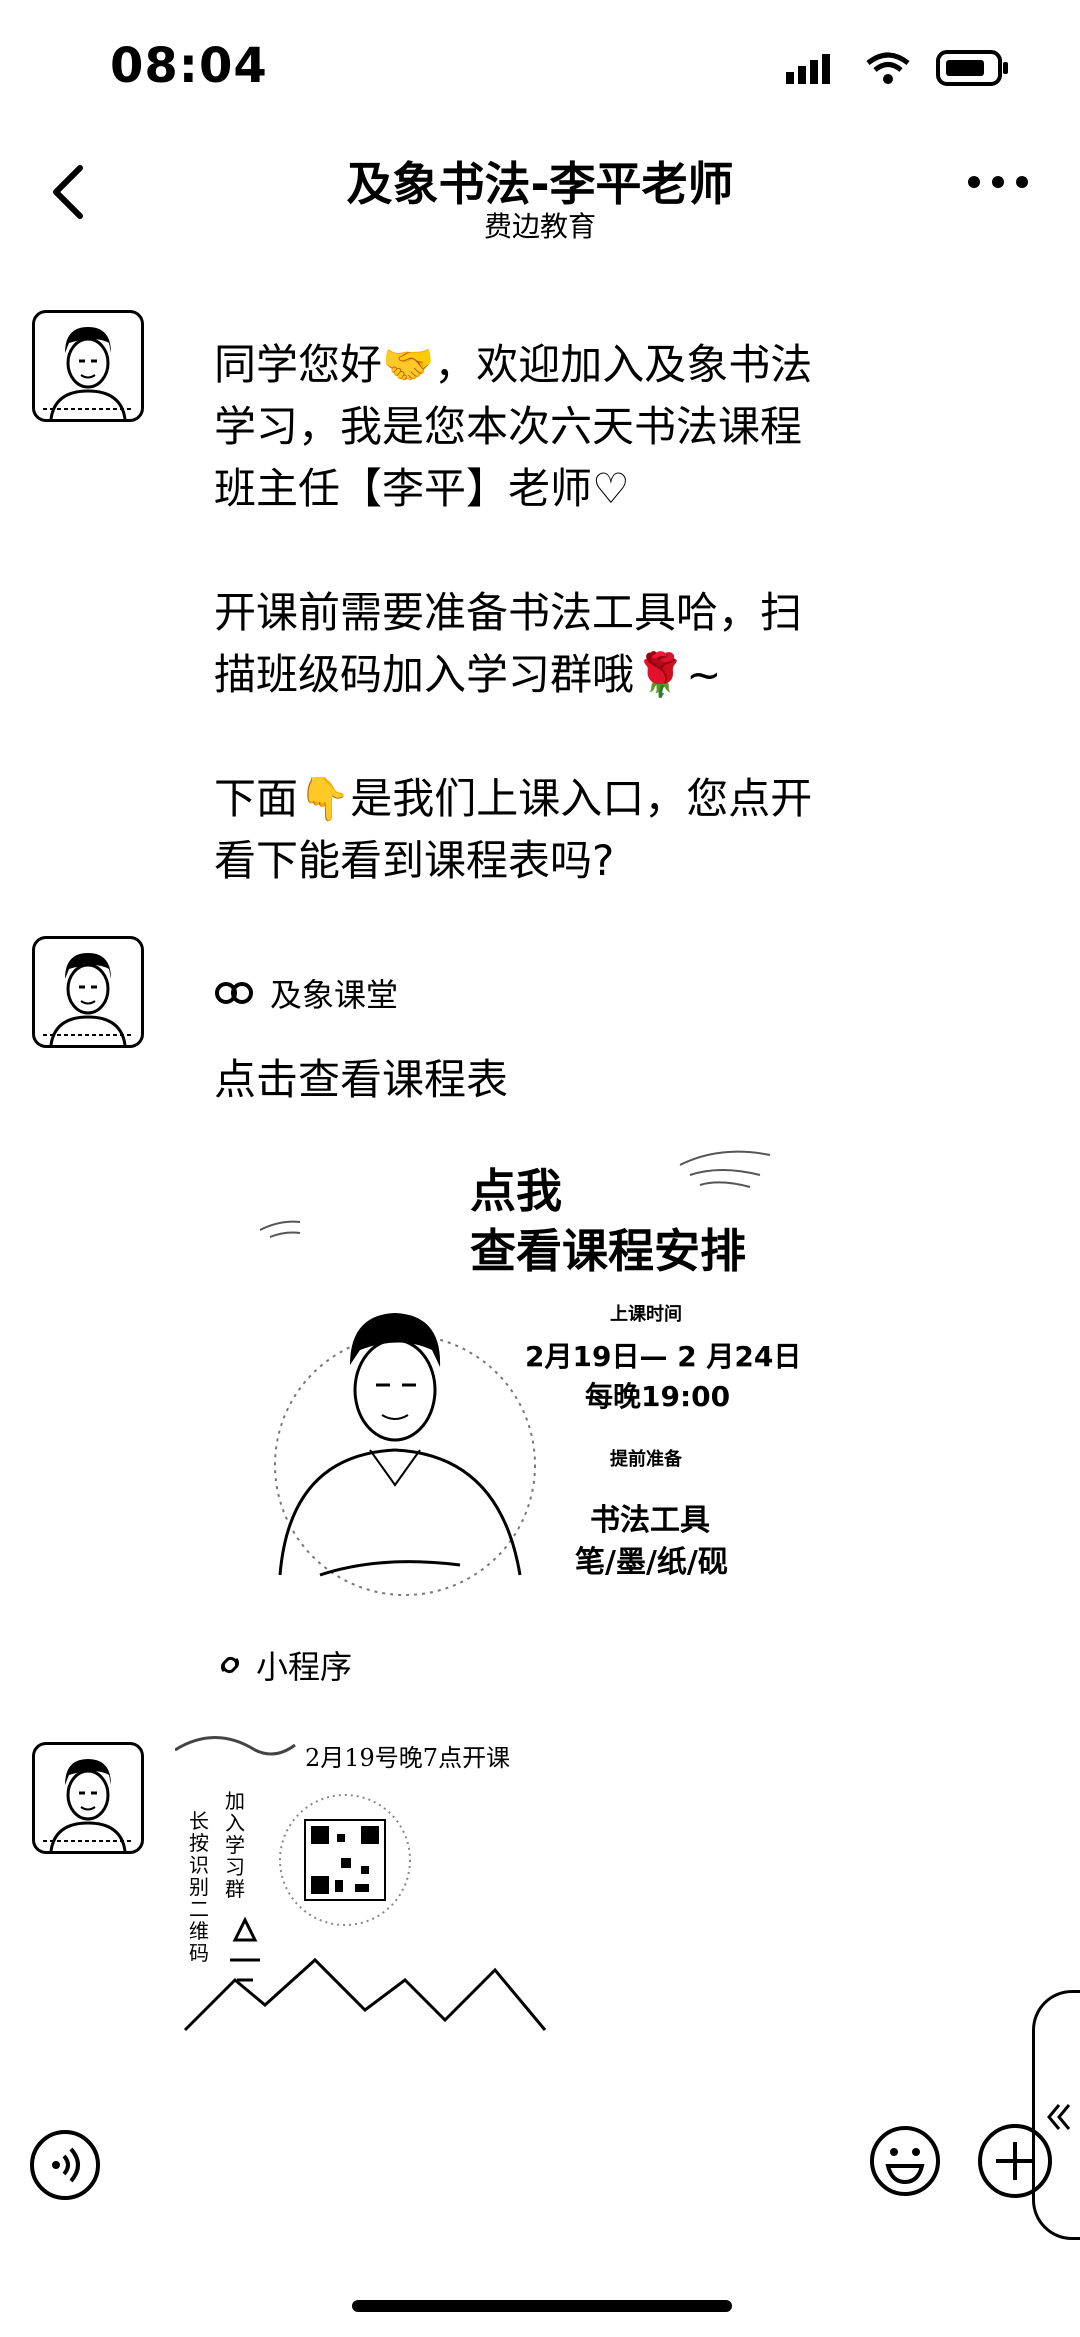 The height and width of the screenshot is (2337, 1080). I want to click on card-nightly: 每晚19:00, so click(658, 1396).